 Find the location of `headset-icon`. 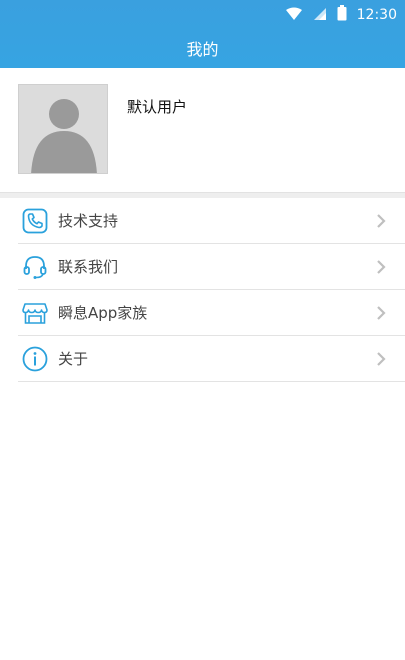

headset-icon is located at coordinates (35, 267).